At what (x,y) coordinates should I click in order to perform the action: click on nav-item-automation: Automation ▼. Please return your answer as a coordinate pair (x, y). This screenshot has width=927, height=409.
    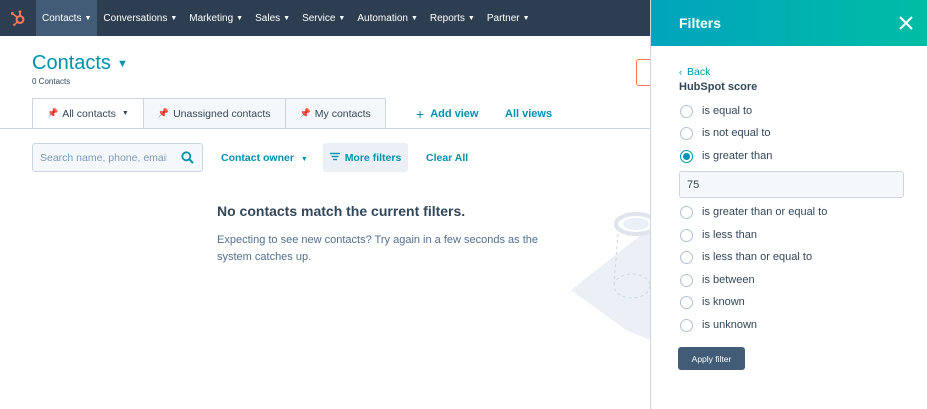
    Looking at the image, I should click on (387, 18).